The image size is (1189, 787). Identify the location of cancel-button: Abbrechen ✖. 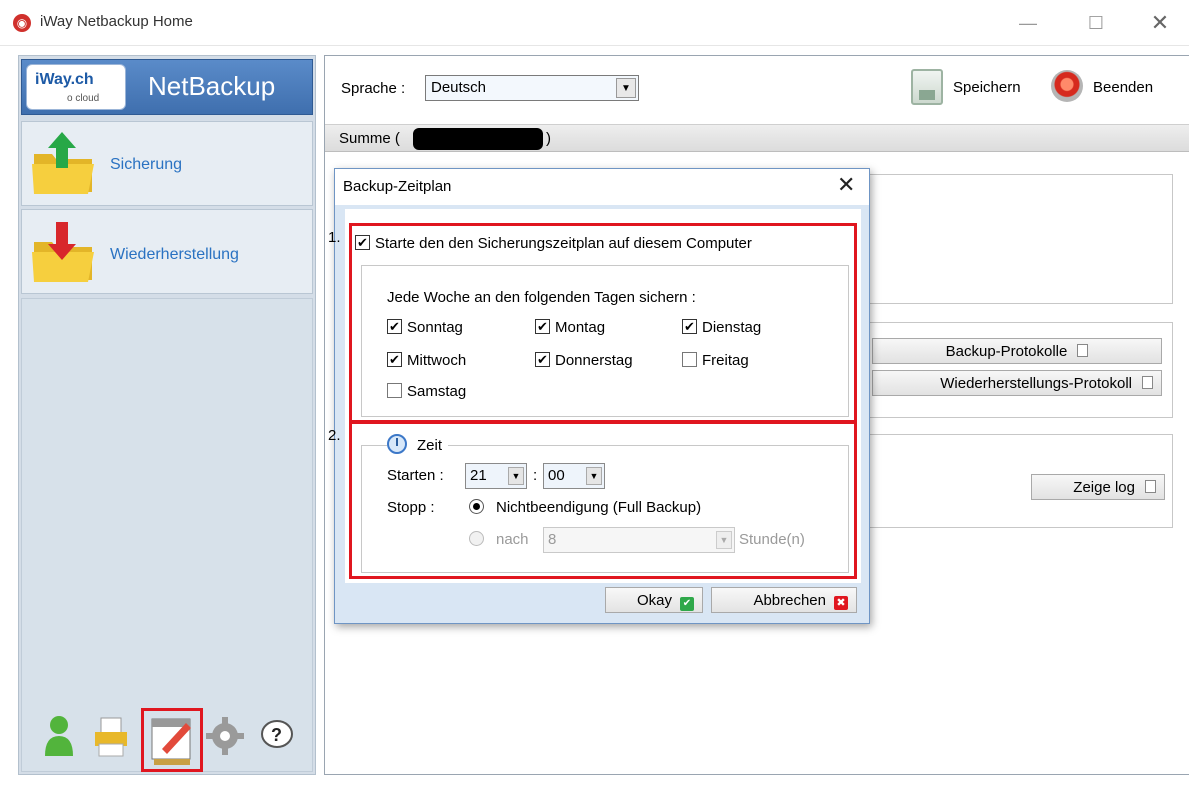
(784, 600).